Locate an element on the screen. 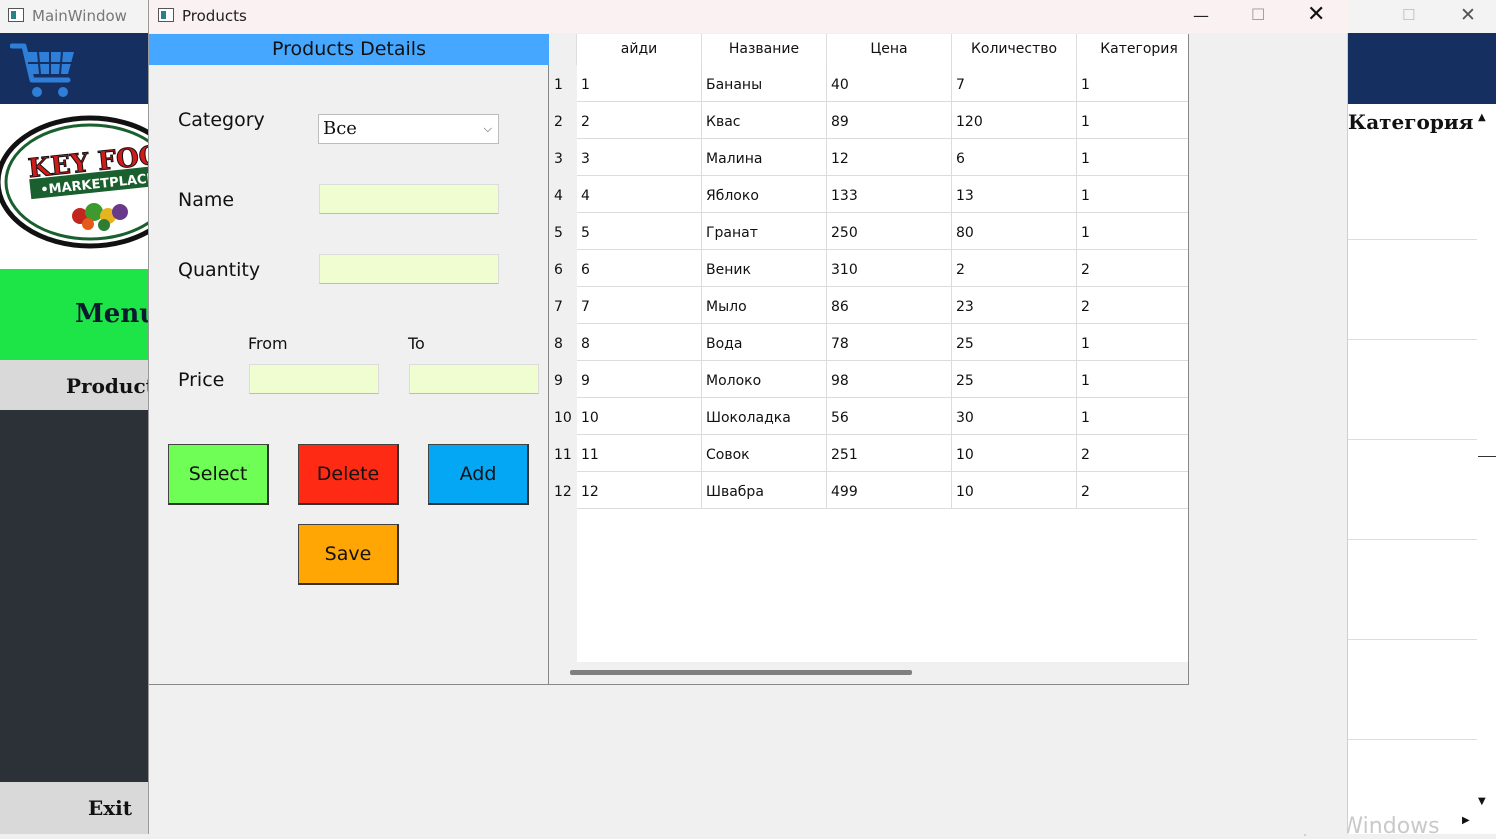 This screenshot has height=839, width=1496. quantity-field is located at coordinates (409, 269).